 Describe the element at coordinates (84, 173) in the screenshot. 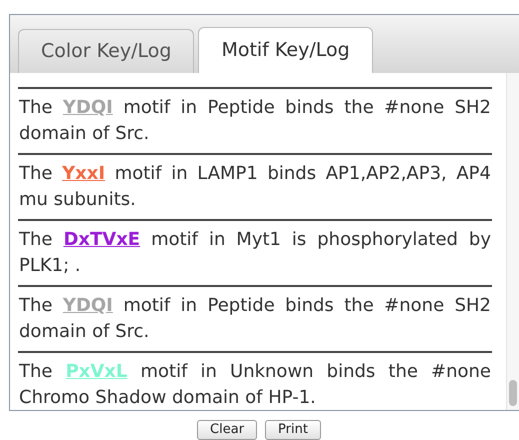

I see `motif-link: YxxI` at that location.